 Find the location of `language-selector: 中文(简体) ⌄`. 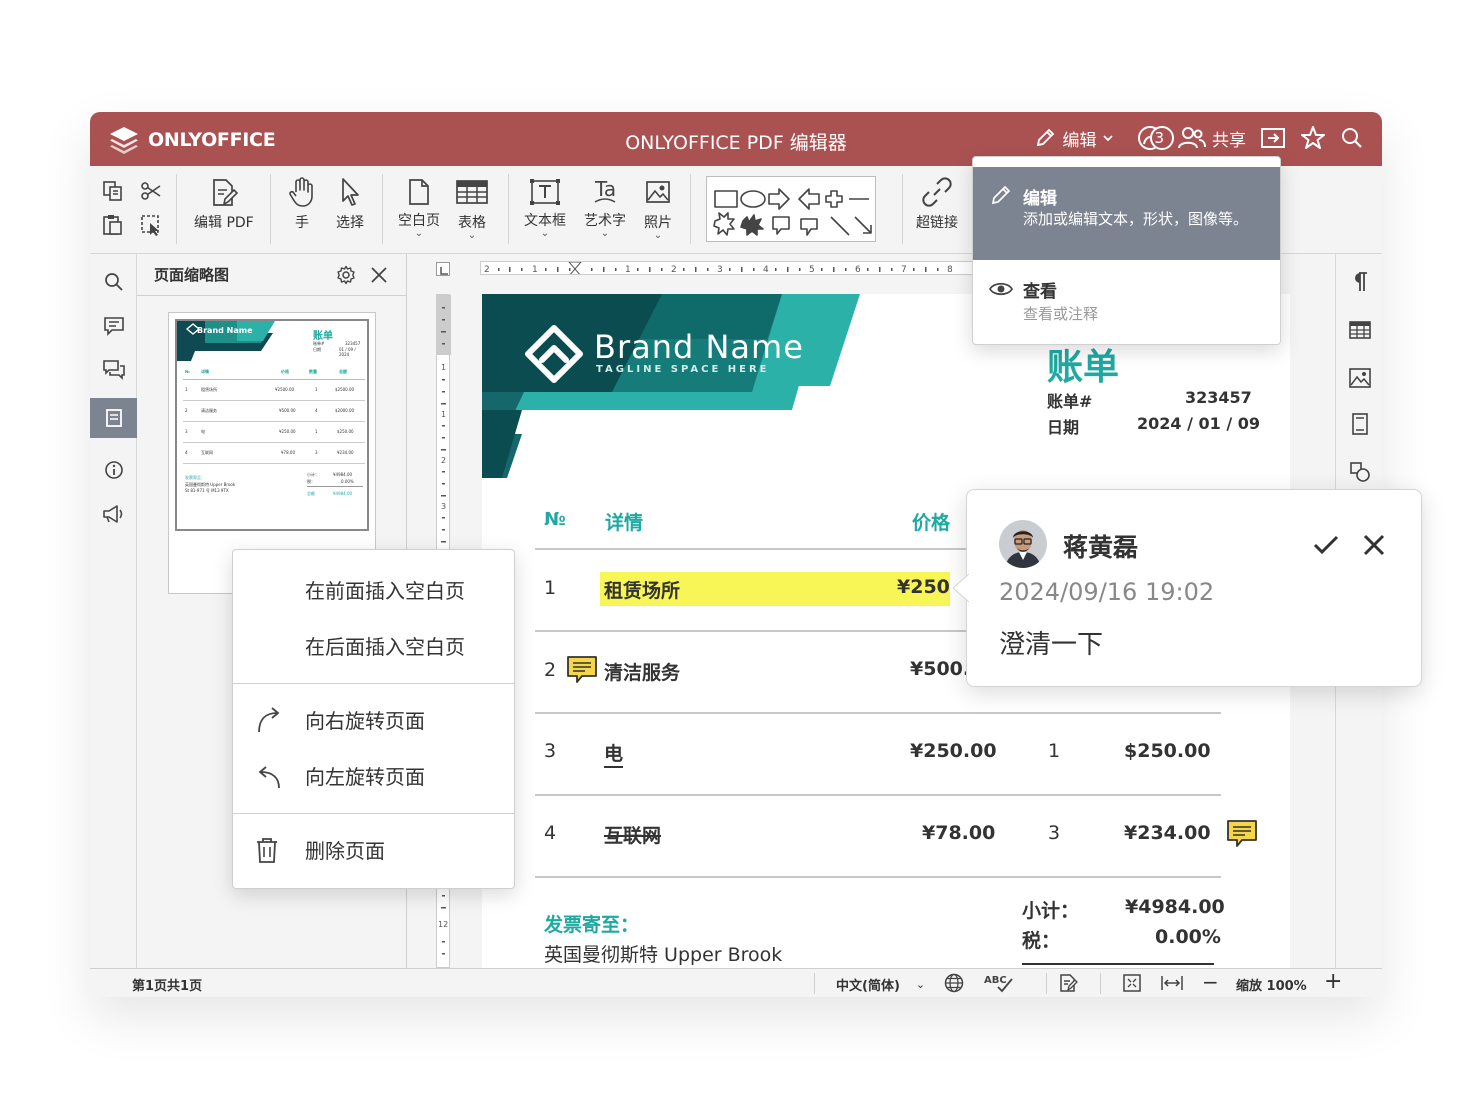

language-selector: 中文(简体) ⌄ is located at coordinates (880, 984).